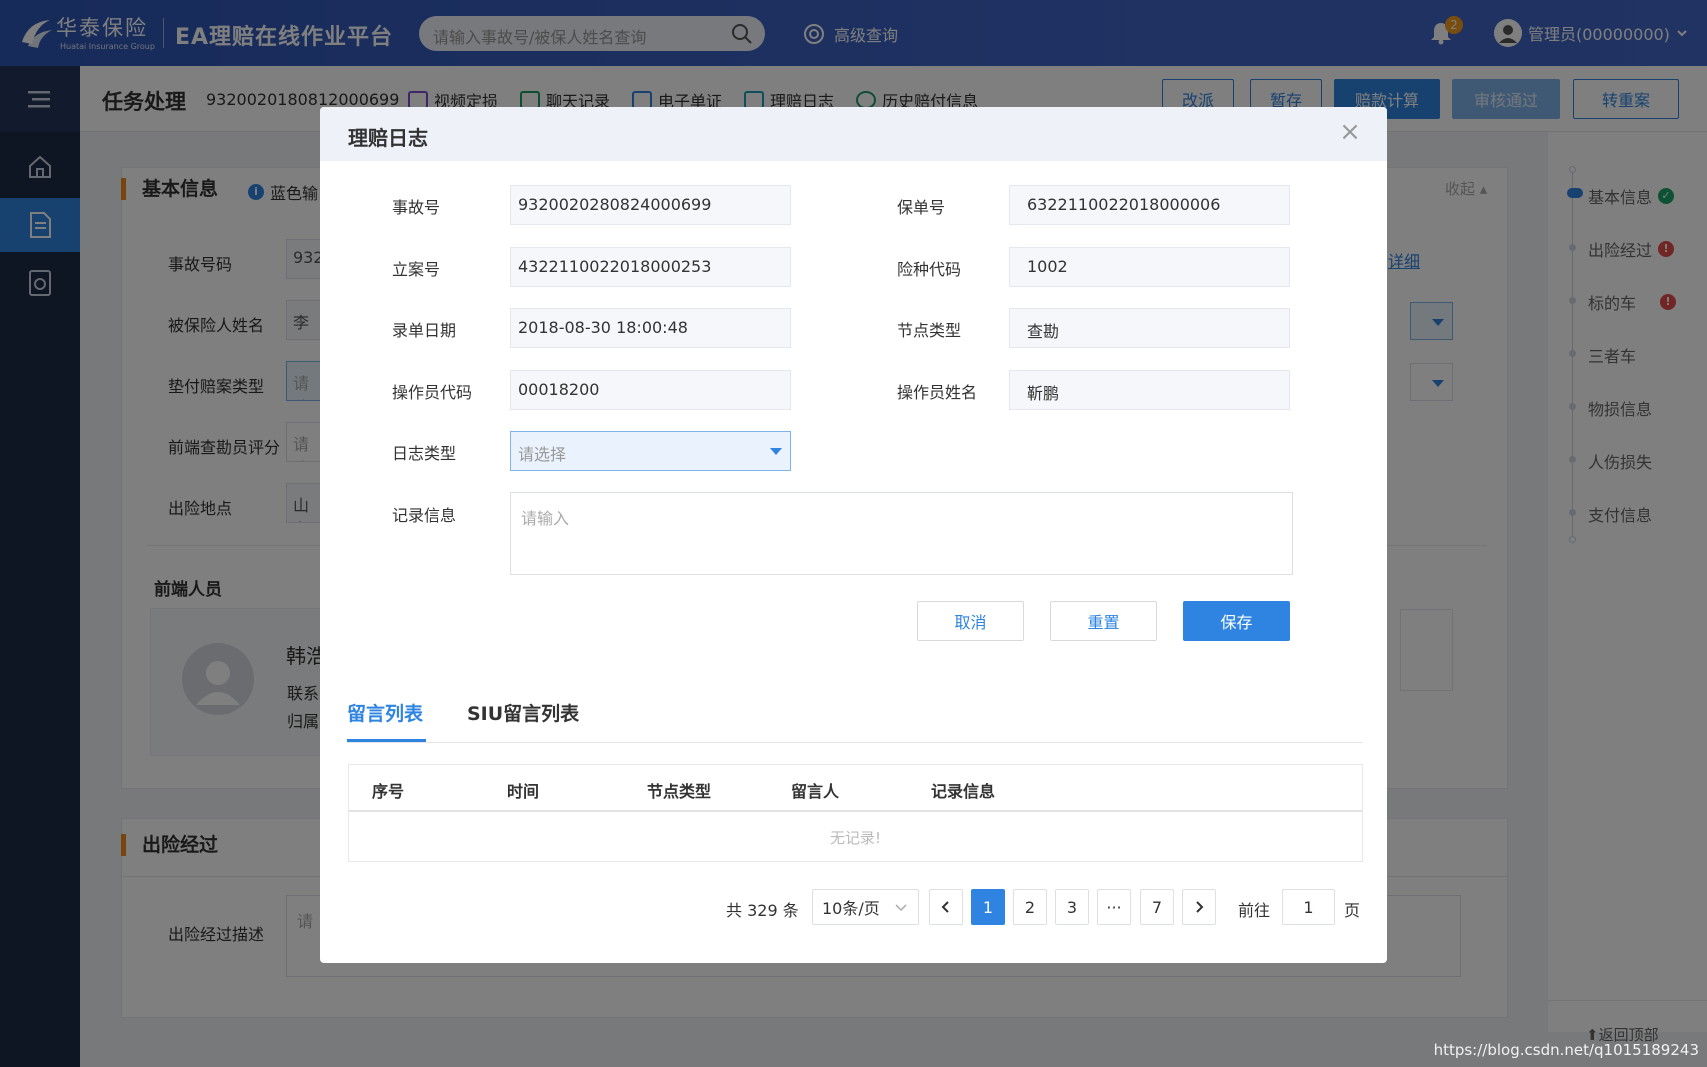 This screenshot has width=1707, height=1067. Describe the element at coordinates (679, 791) in the screenshot. I see `col-node-type: 节点类型` at that location.